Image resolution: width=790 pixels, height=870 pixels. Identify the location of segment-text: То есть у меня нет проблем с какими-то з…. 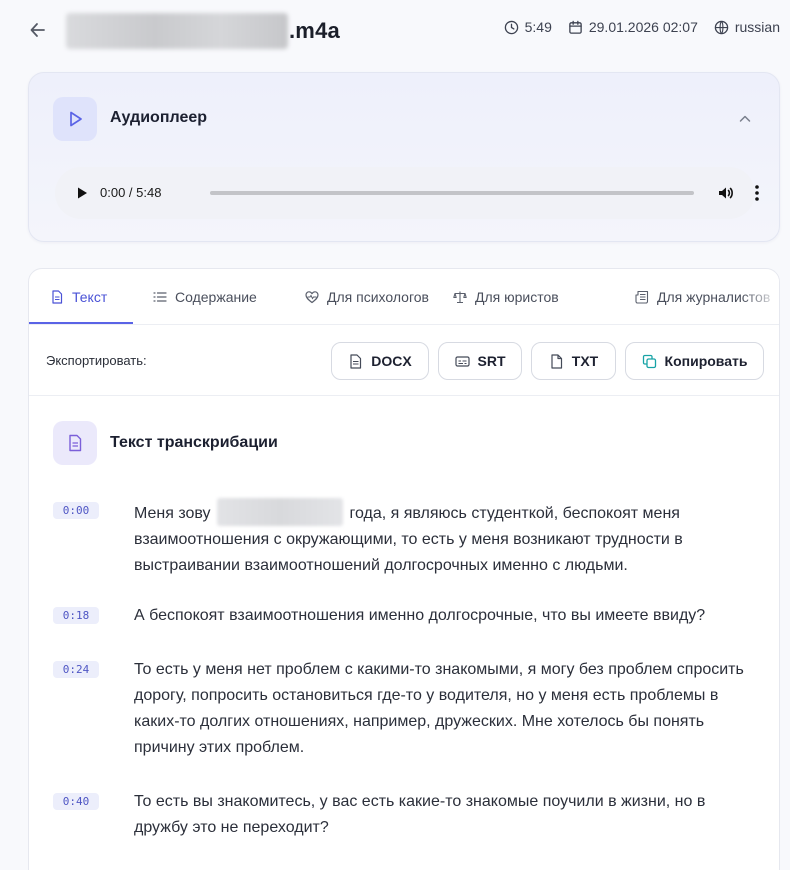
(439, 708).